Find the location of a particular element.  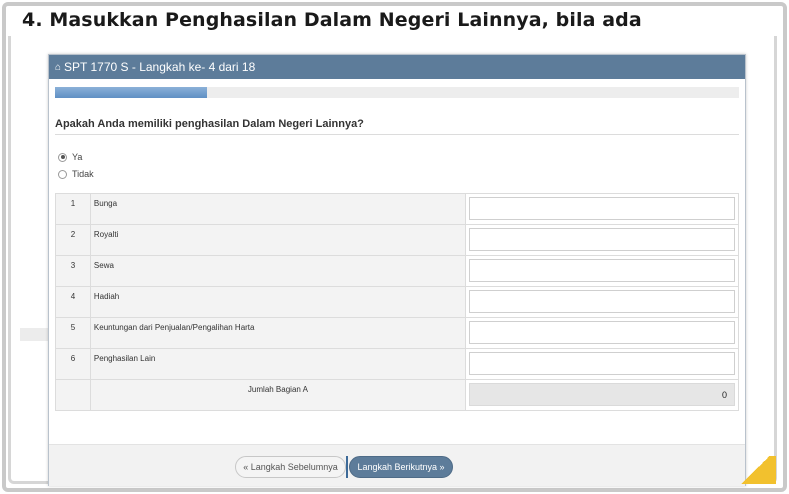

next-step-label: Langkah Berikutnya is located at coordinates (397, 467).